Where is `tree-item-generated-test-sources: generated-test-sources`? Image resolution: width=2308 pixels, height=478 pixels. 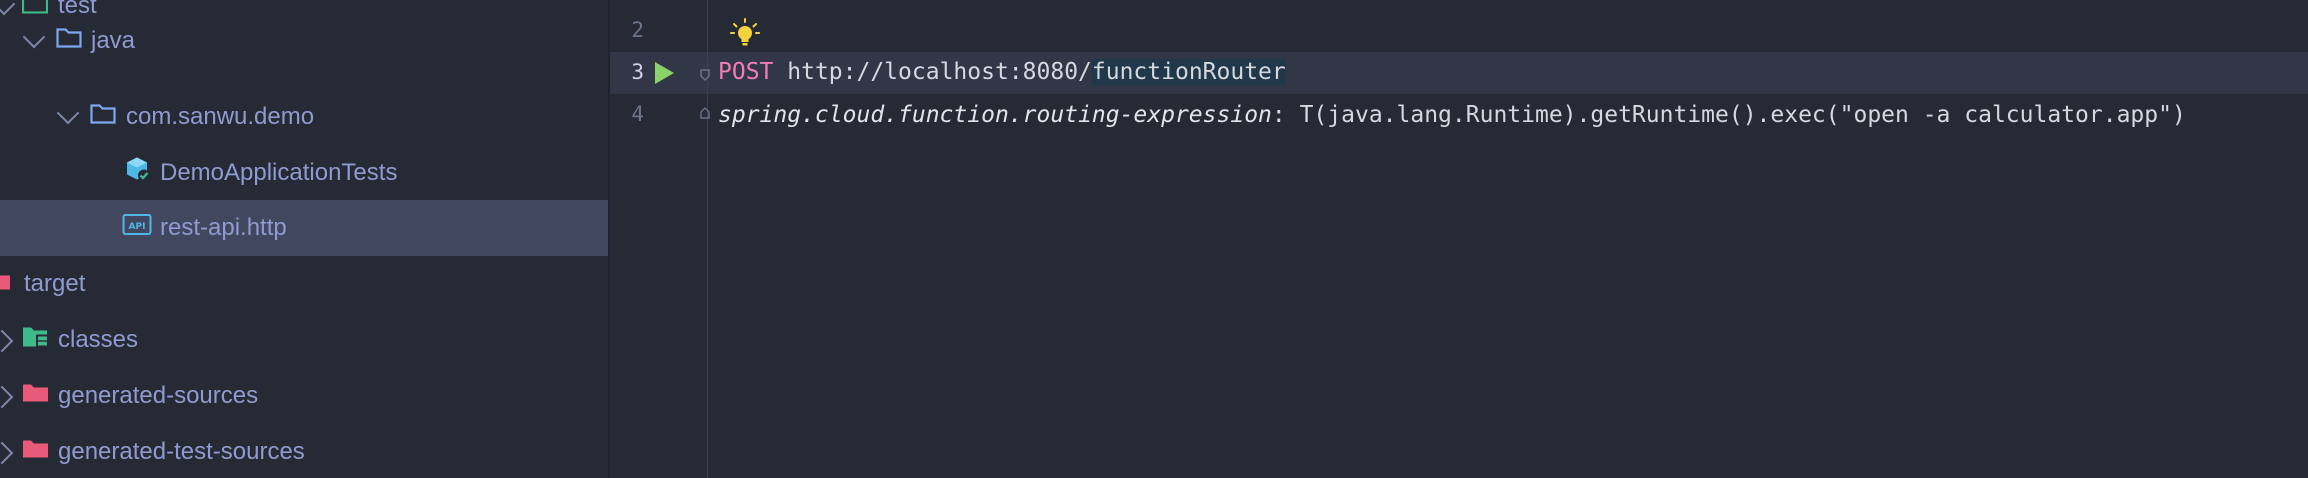
tree-item-generated-test-sources: generated-test-sources is located at coordinates (304, 451).